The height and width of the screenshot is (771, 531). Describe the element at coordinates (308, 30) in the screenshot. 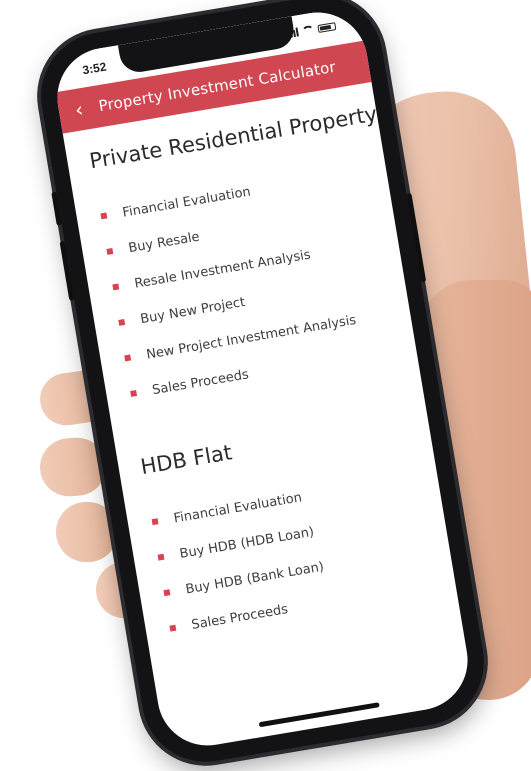

I see `wifi-icon` at that location.